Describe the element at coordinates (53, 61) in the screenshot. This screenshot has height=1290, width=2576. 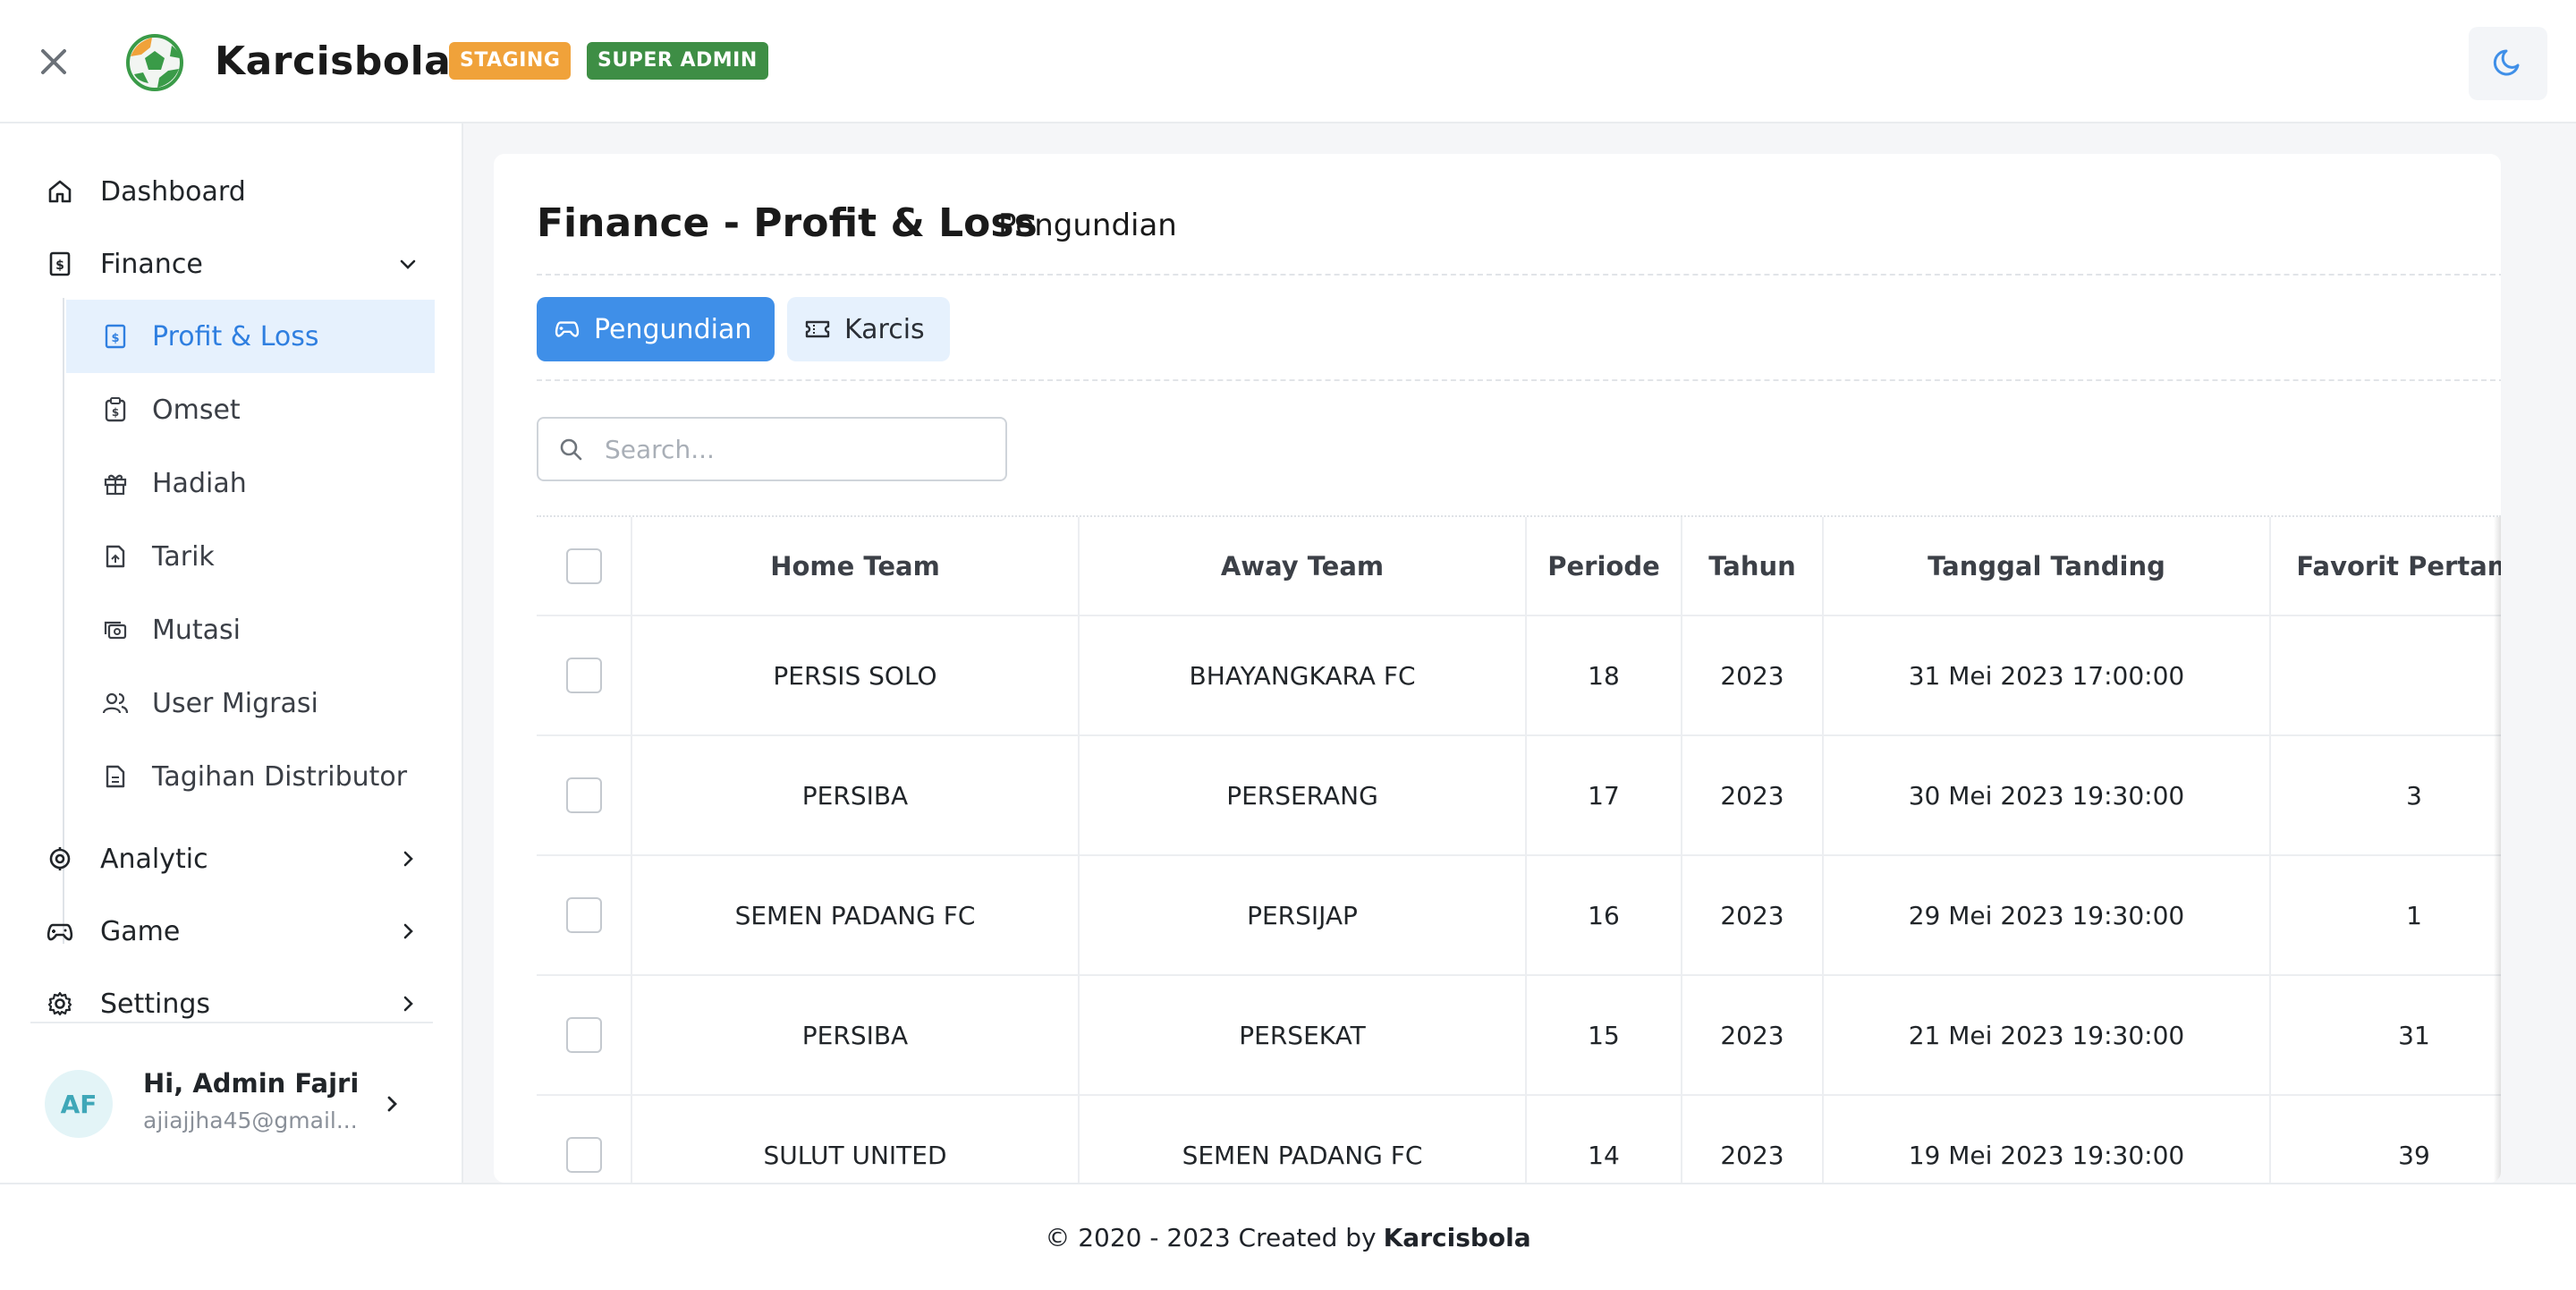
I see `close-icon` at that location.